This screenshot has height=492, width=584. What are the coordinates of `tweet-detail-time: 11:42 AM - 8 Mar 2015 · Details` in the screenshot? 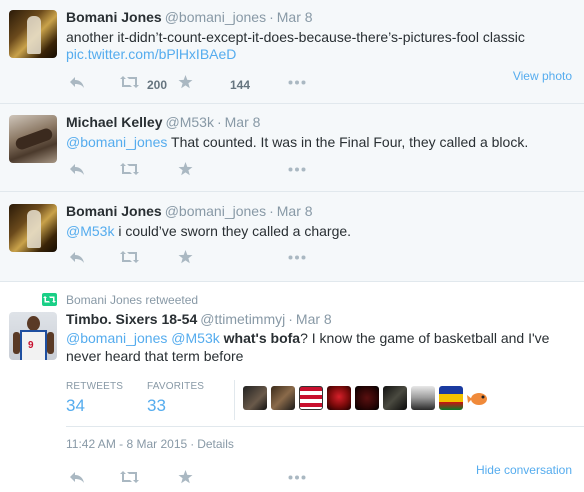 It's located at (150, 444).